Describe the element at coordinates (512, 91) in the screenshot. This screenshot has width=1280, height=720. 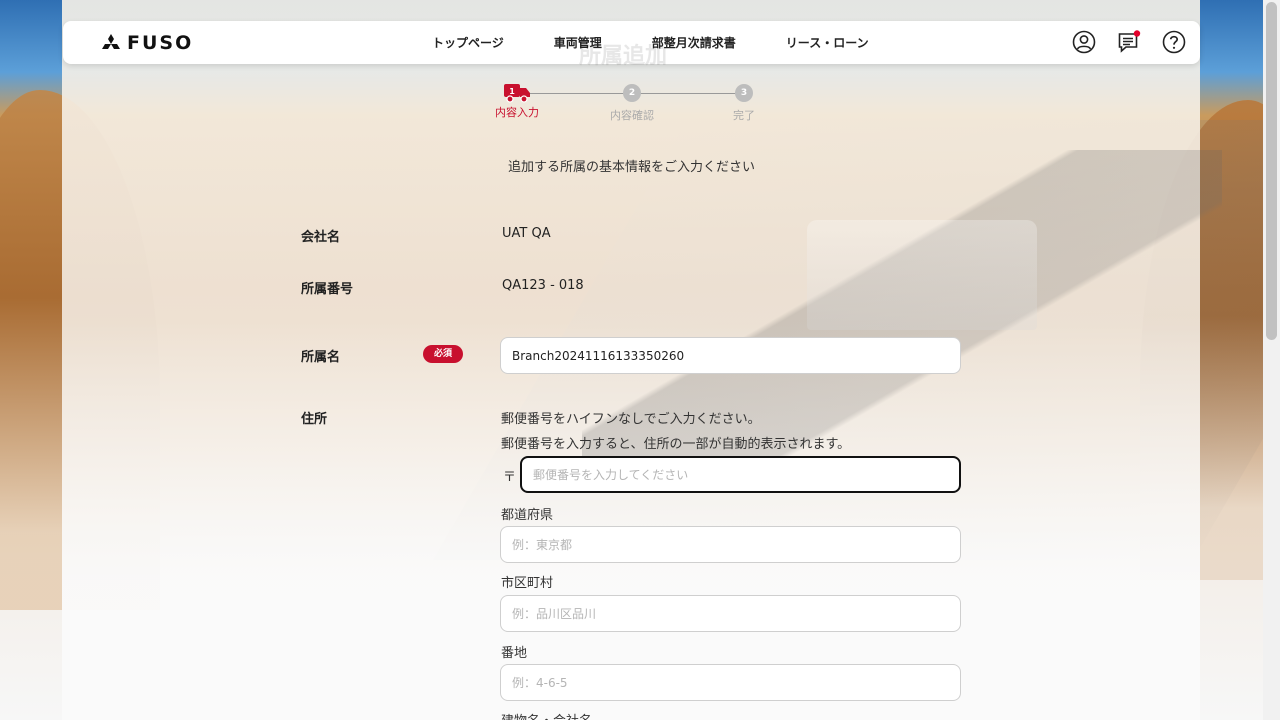
I see `step-number-1: 1` at that location.